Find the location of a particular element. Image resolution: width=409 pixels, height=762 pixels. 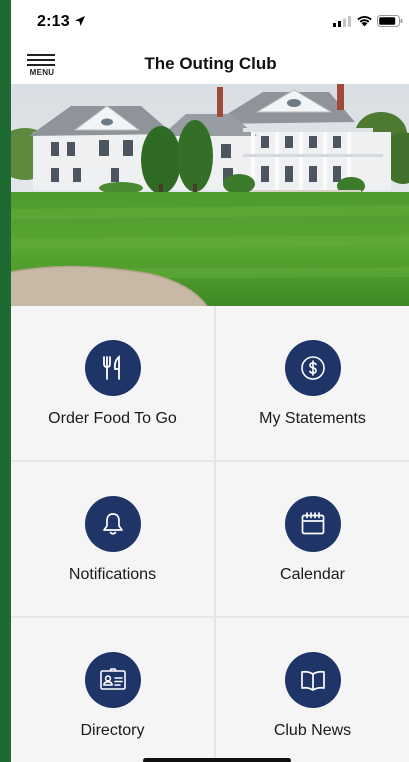

tile-label: Calendar is located at coordinates (312, 574).